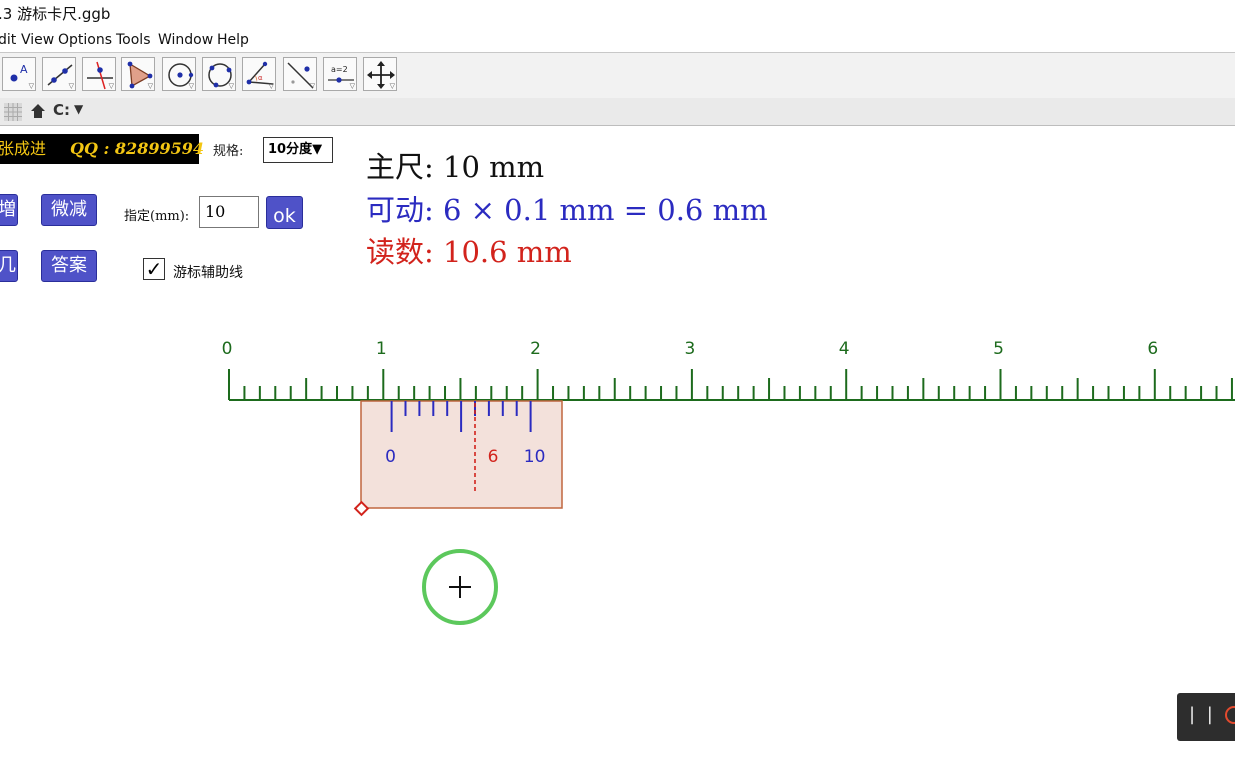 This screenshot has width=1235, height=772. I want to click on stop-icon, so click(1230, 715).